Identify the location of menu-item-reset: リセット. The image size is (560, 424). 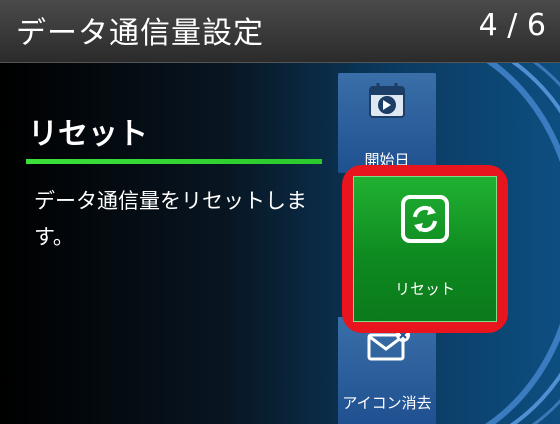
(425, 249).